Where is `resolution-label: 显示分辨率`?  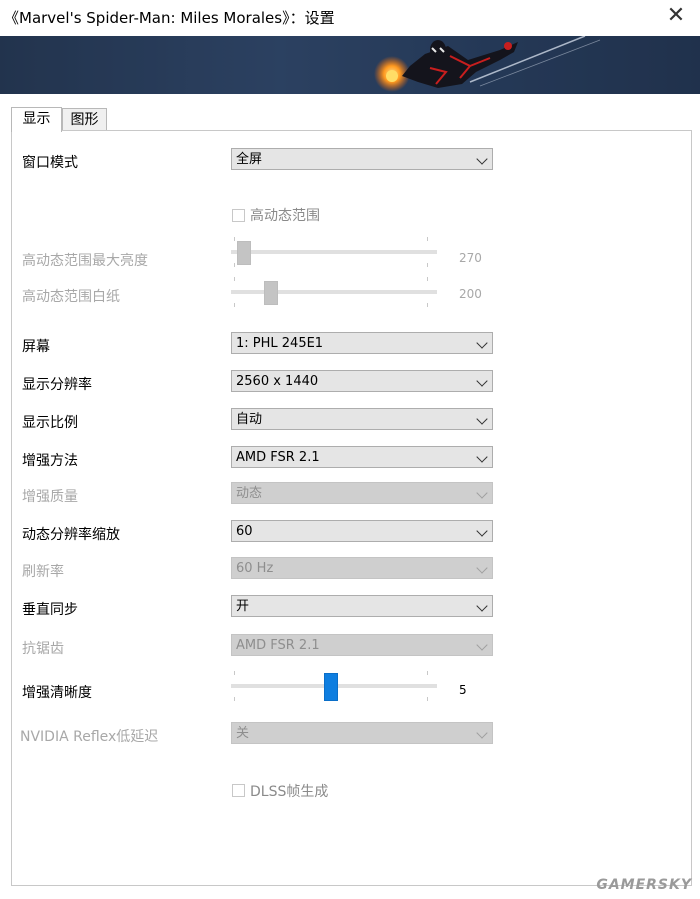 resolution-label: 显示分辨率 is located at coordinates (57, 385).